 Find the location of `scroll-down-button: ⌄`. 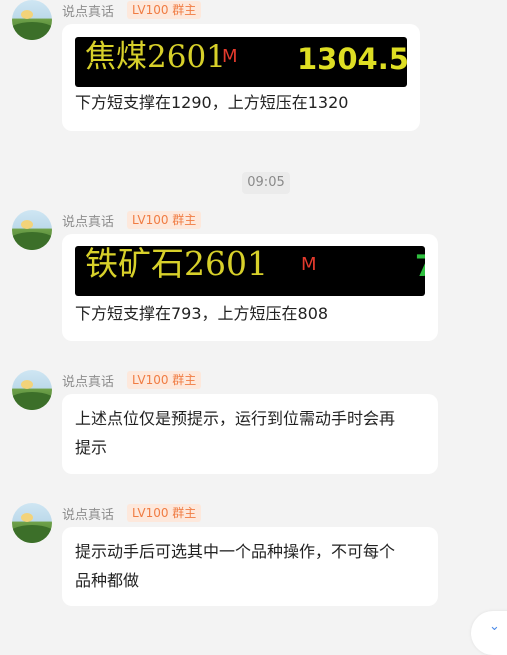

scroll-down-button: ⌄ is located at coordinates (489, 633).